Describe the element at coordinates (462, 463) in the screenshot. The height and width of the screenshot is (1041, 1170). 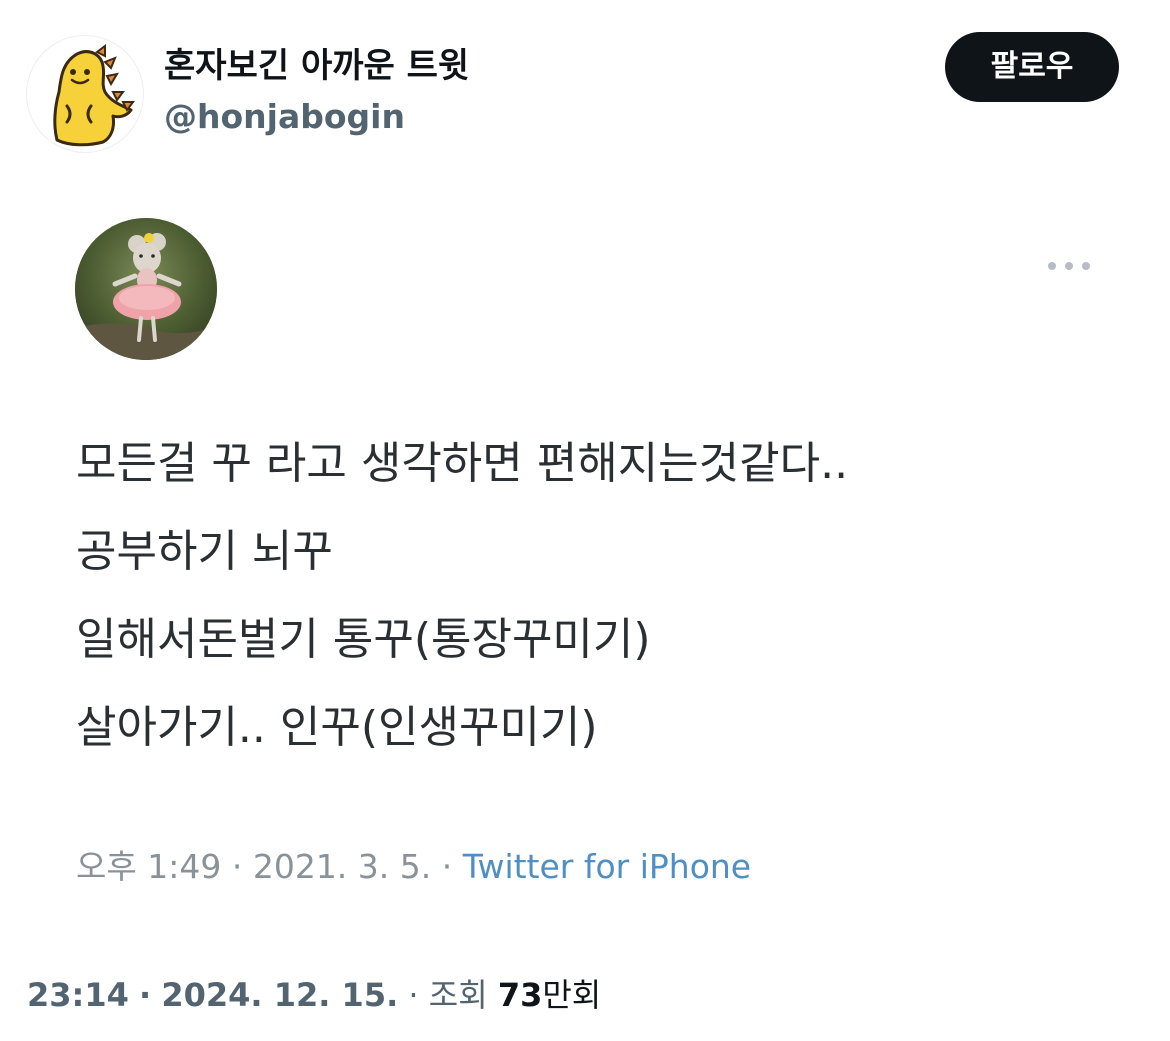
I see `tweet-text-line: 모든걸 꾸 라고 생각하면 편해지는것같다..` at that location.